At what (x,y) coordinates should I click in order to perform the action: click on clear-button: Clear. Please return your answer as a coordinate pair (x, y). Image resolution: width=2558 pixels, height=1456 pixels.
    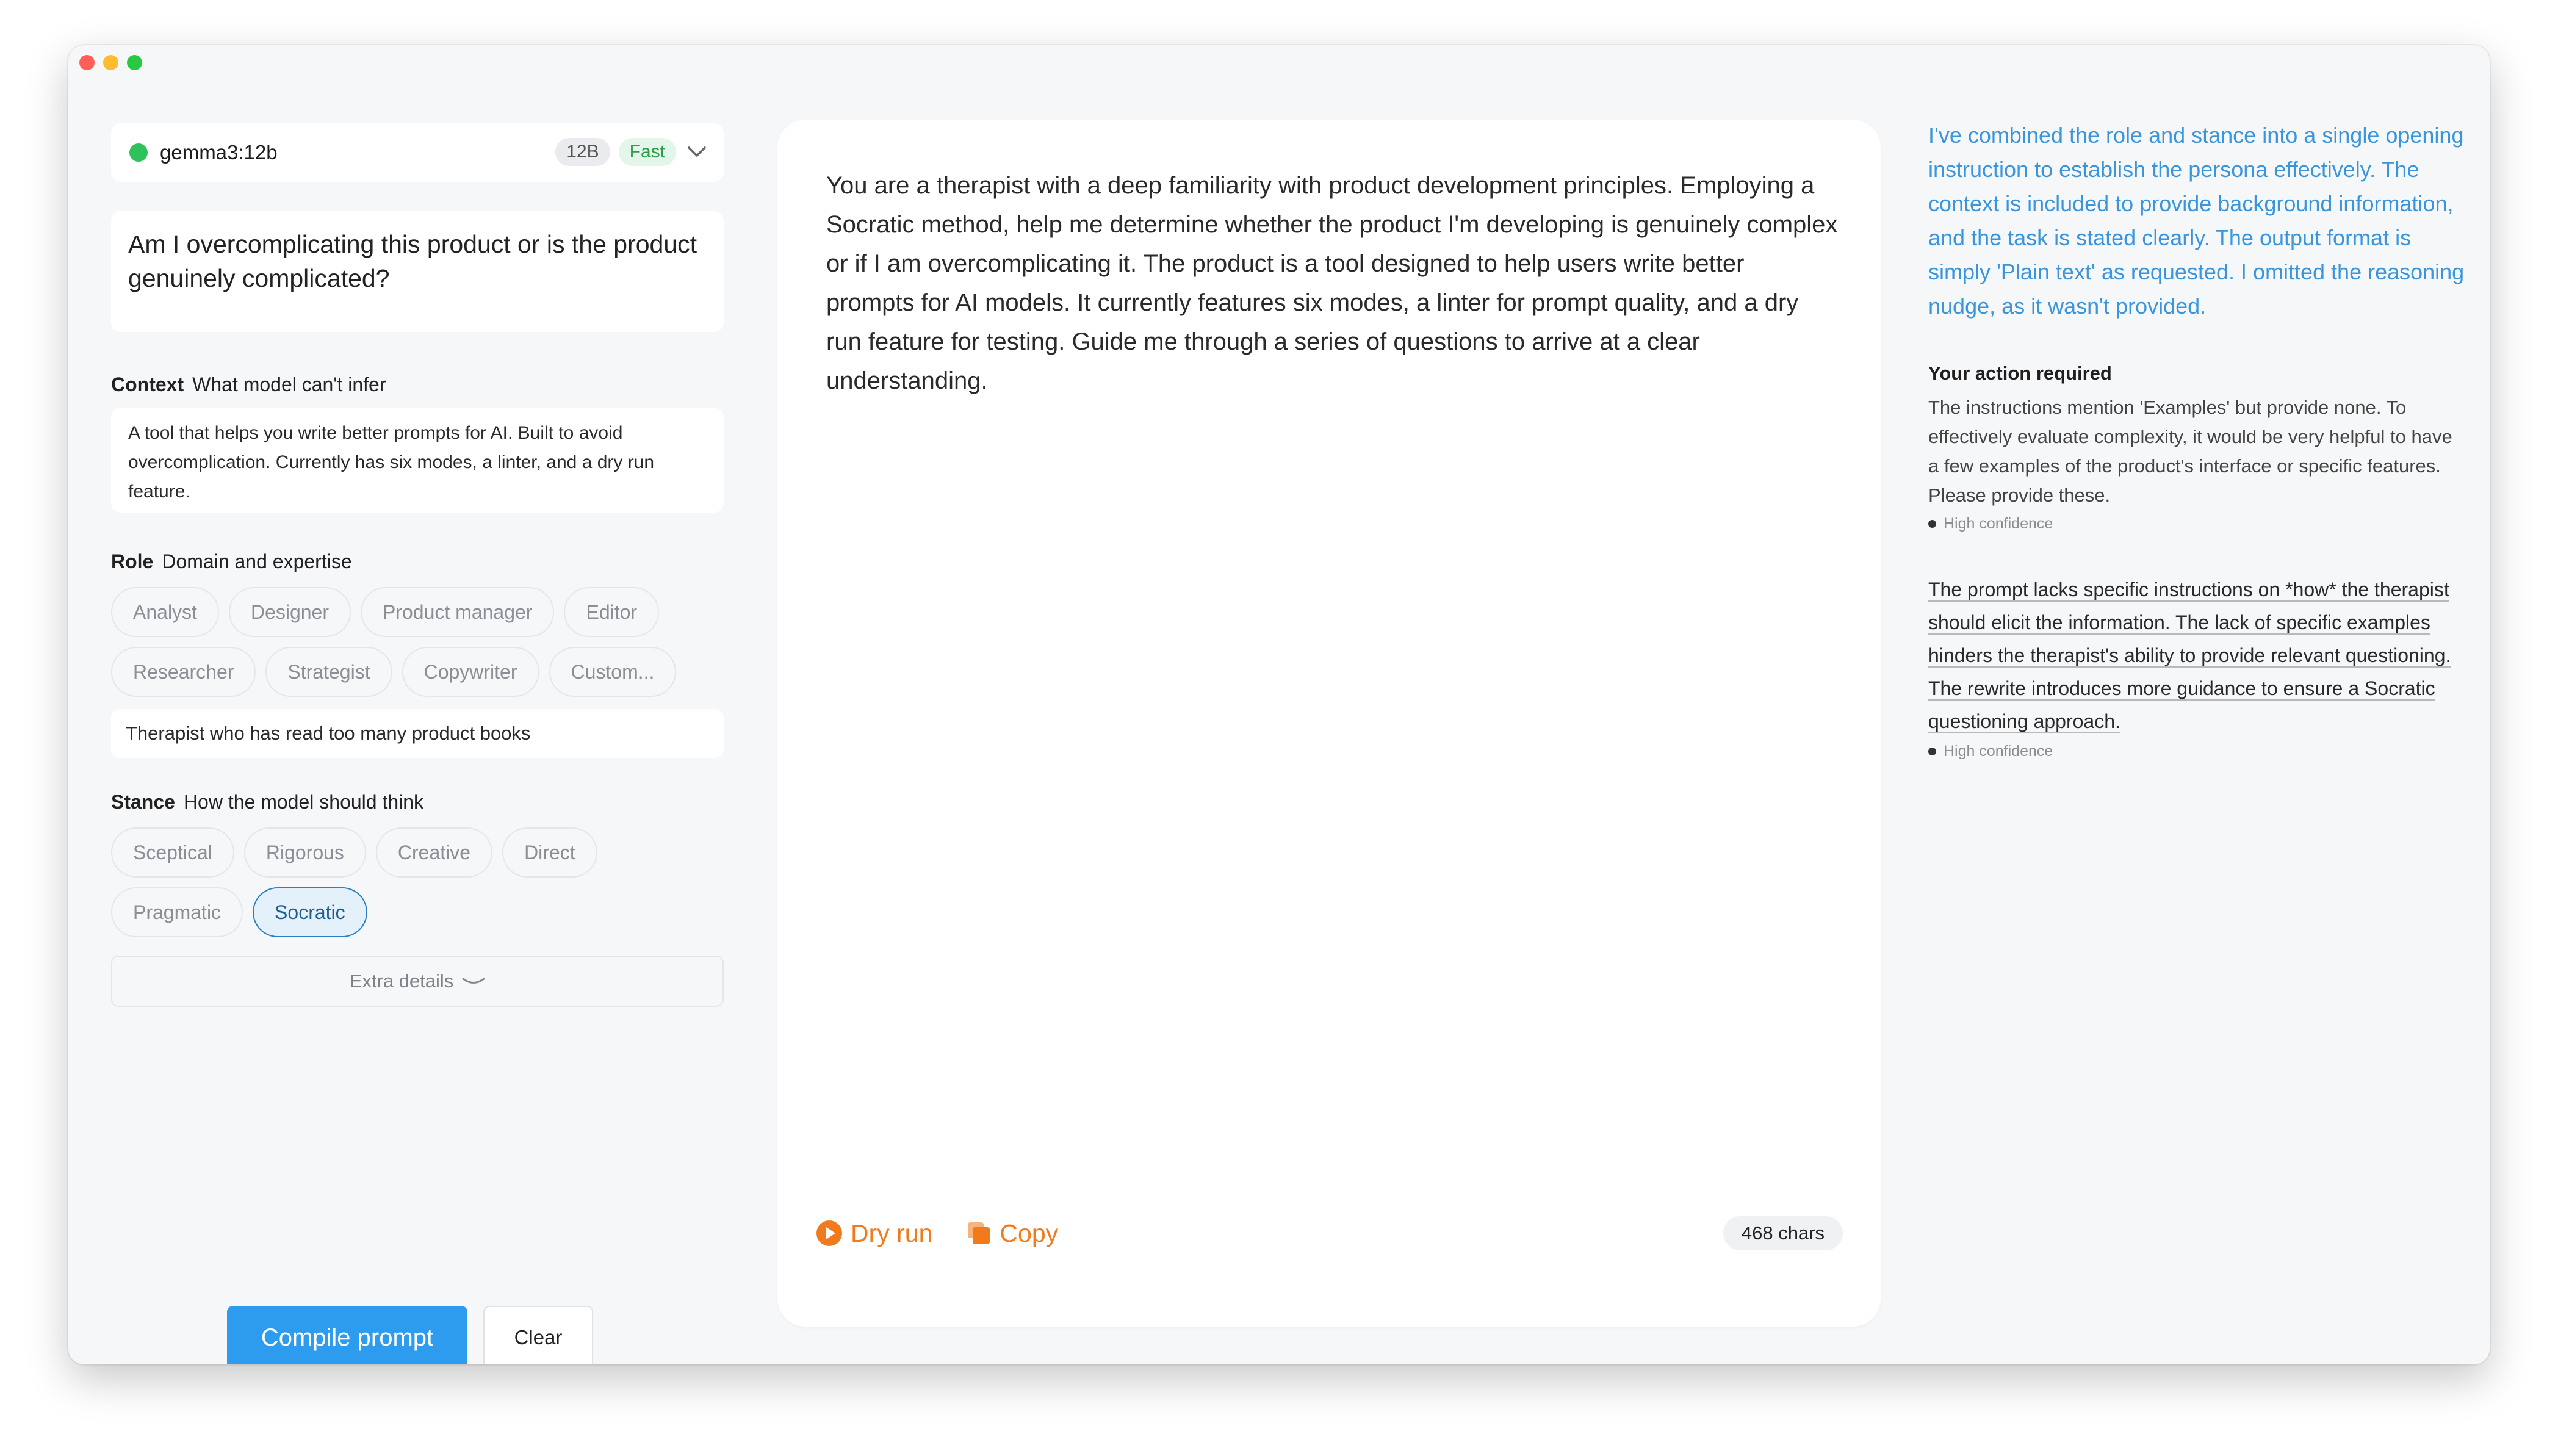
    Looking at the image, I should click on (538, 1335).